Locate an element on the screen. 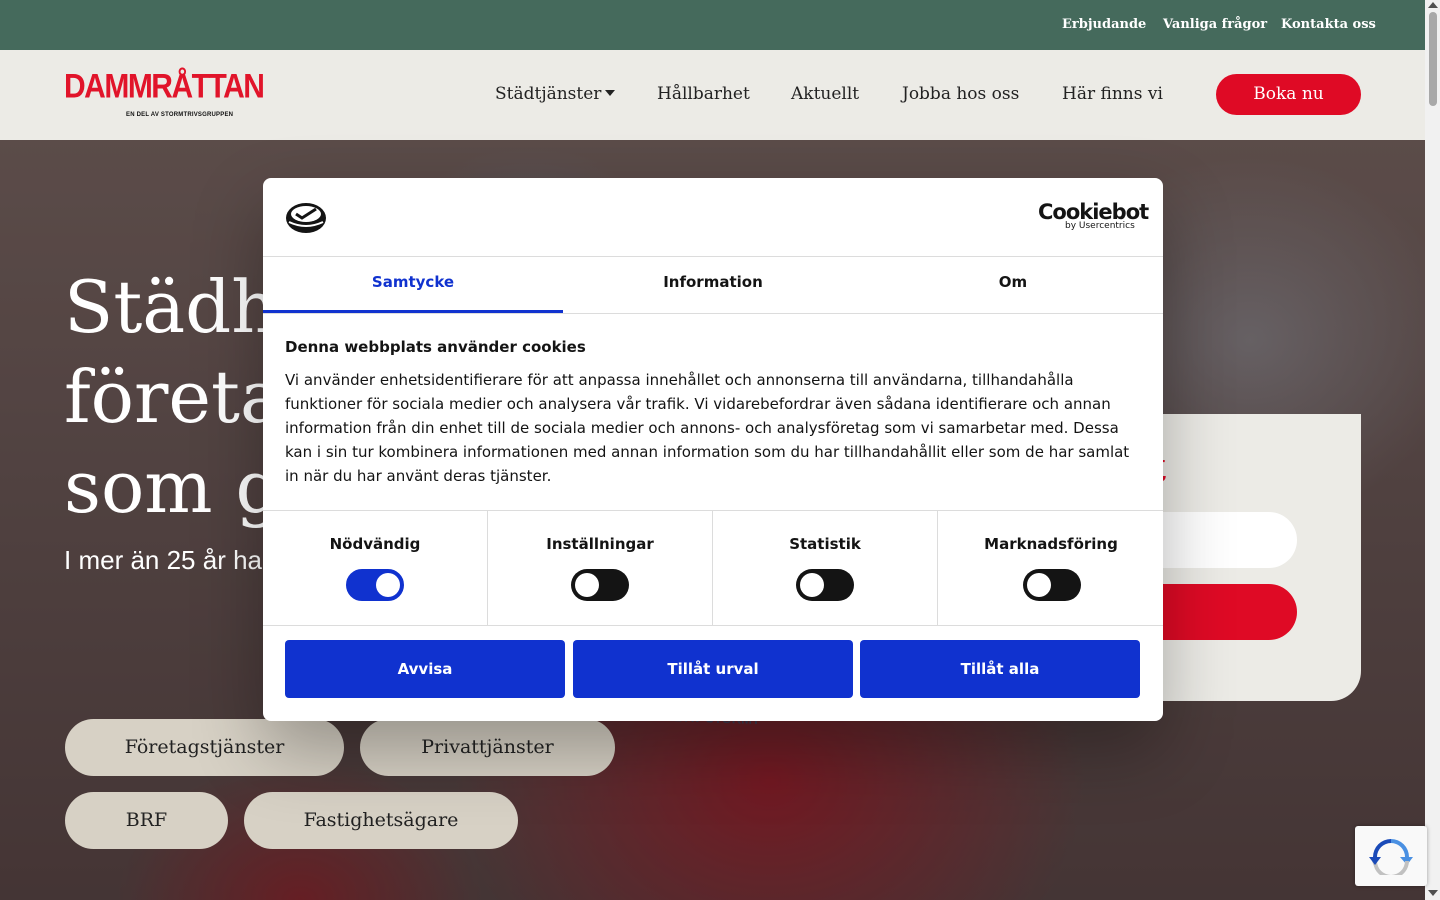 This screenshot has height=900, width=1440. tab-om: Om is located at coordinates (1013, 284).